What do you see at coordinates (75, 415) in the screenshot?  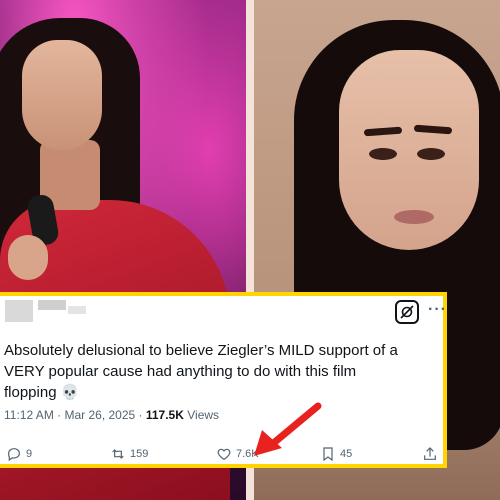 I see `timestamp: 11:12 AM · Mar 26, 2025 ·` at bounding box center [75, 415].